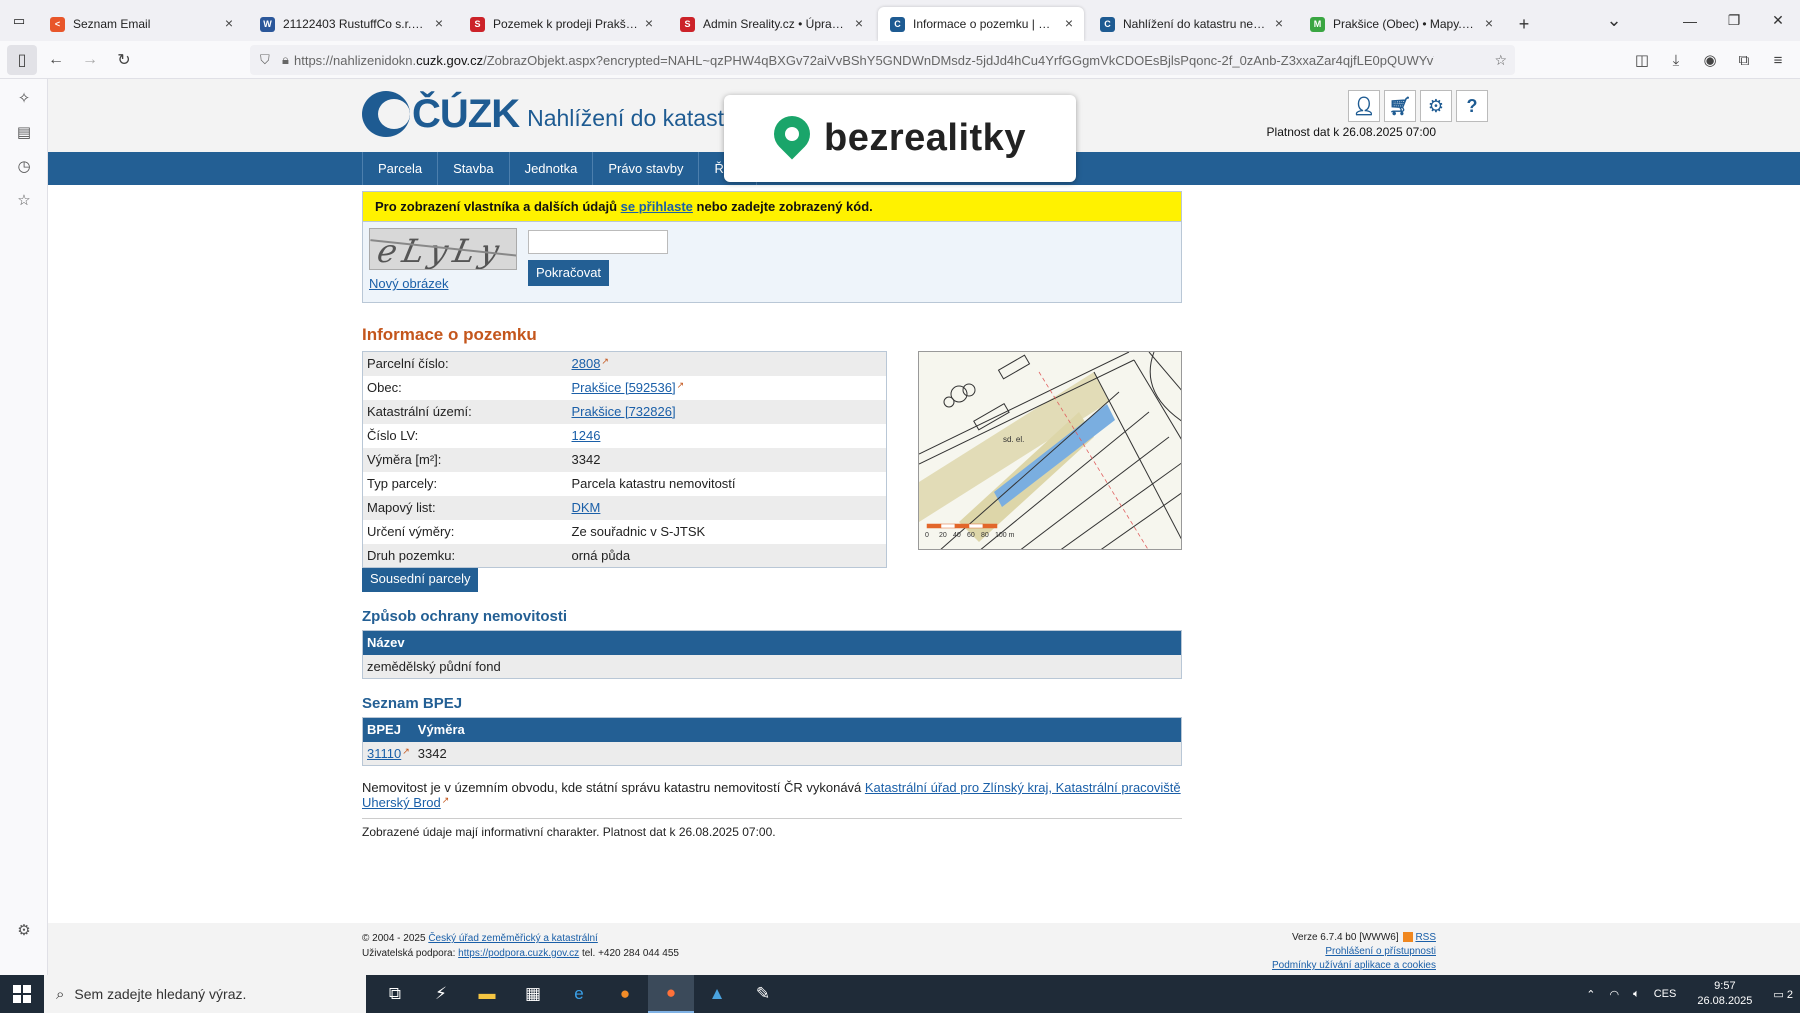 The image size is (1800, 1013). I want to click on taskbar-search: ⌕ Sem zadejte hledaný výraz., so click(205, 994).